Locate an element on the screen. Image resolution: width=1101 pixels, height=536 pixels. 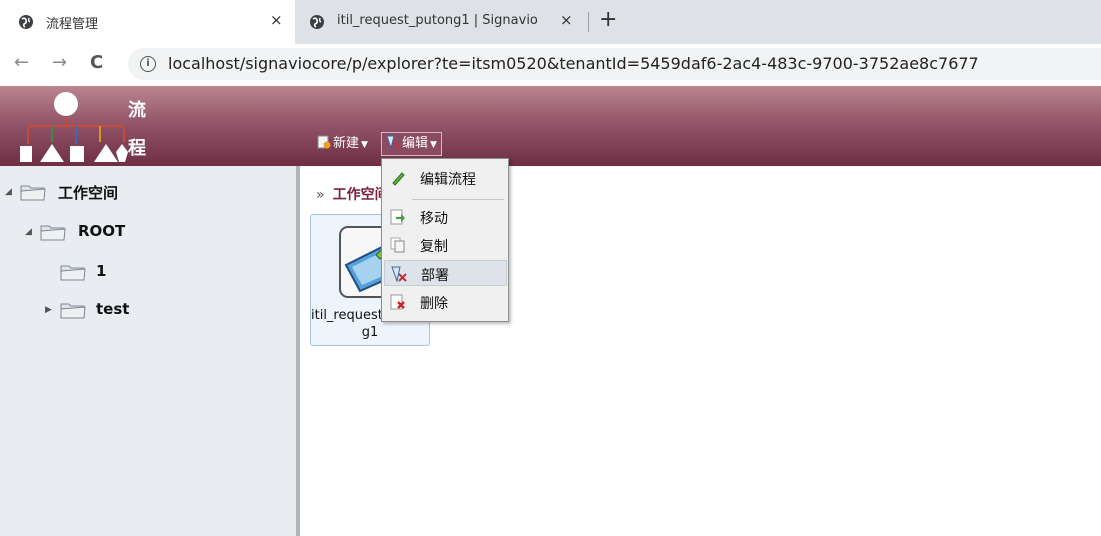
breadcrumb: » 工作空间 is located at coordinates (352, 194).